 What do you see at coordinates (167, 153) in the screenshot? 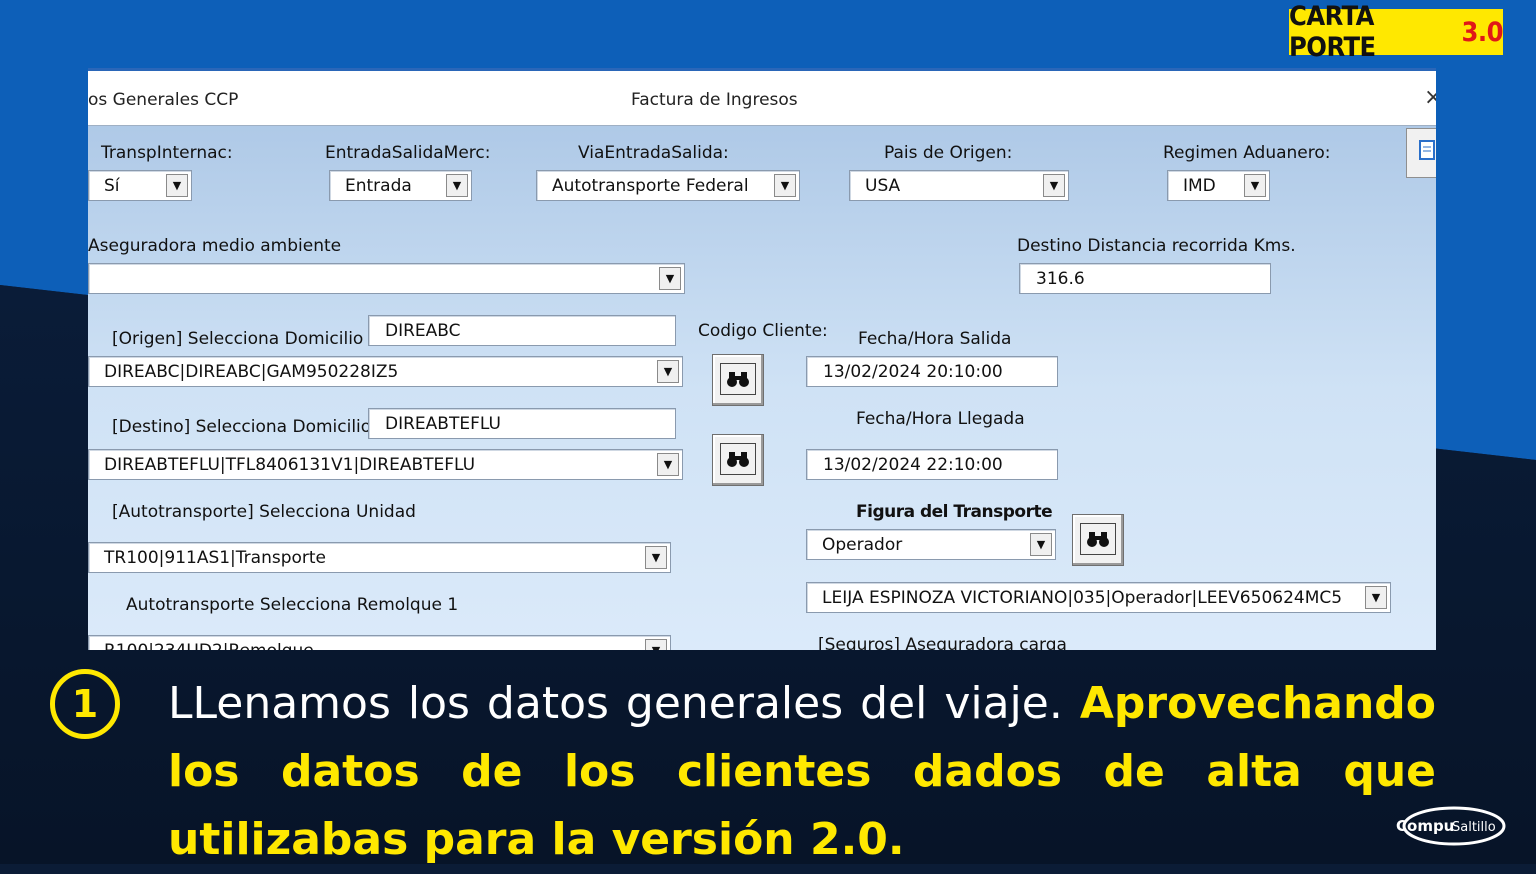
I see `transp-internac-label: TranspInternac:` at bounding box center [167, 153].